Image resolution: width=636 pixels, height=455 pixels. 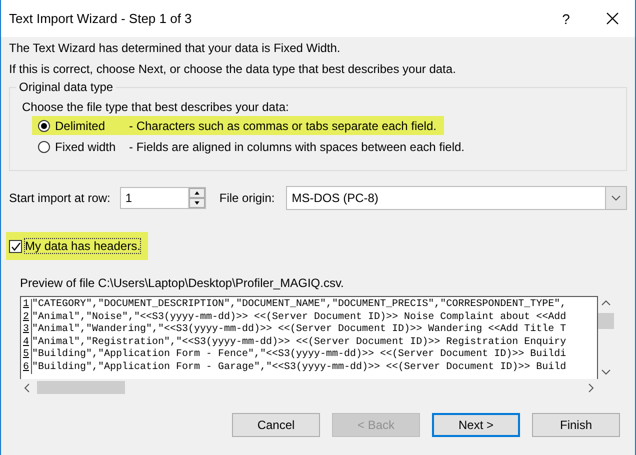 I want to click on headers-checkbox, so click(x=15, y=246).